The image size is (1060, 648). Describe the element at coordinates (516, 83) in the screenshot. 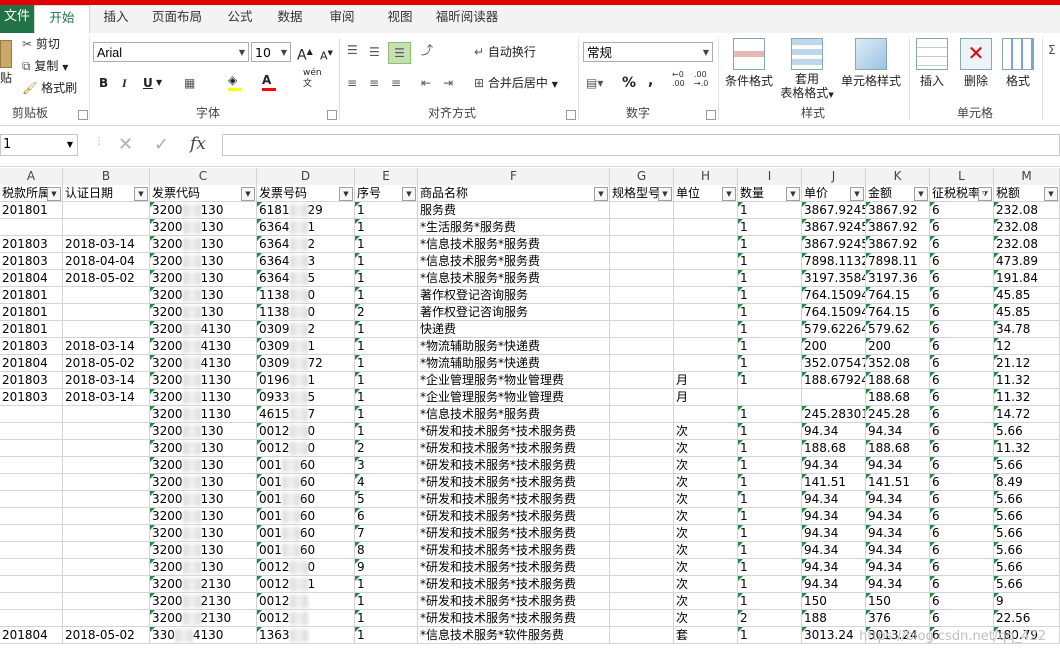

I see `merge-center-button: ⊞ 合并后居中 ▼` at that location.